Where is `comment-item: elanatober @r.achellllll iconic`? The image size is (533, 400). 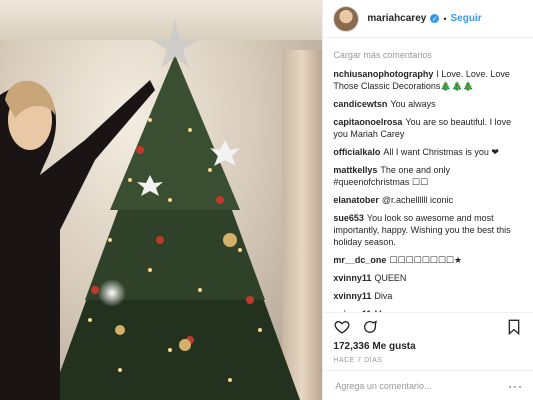 comment-item: elanatober @r.achellllll iconic is located at coordinates (428, 200).